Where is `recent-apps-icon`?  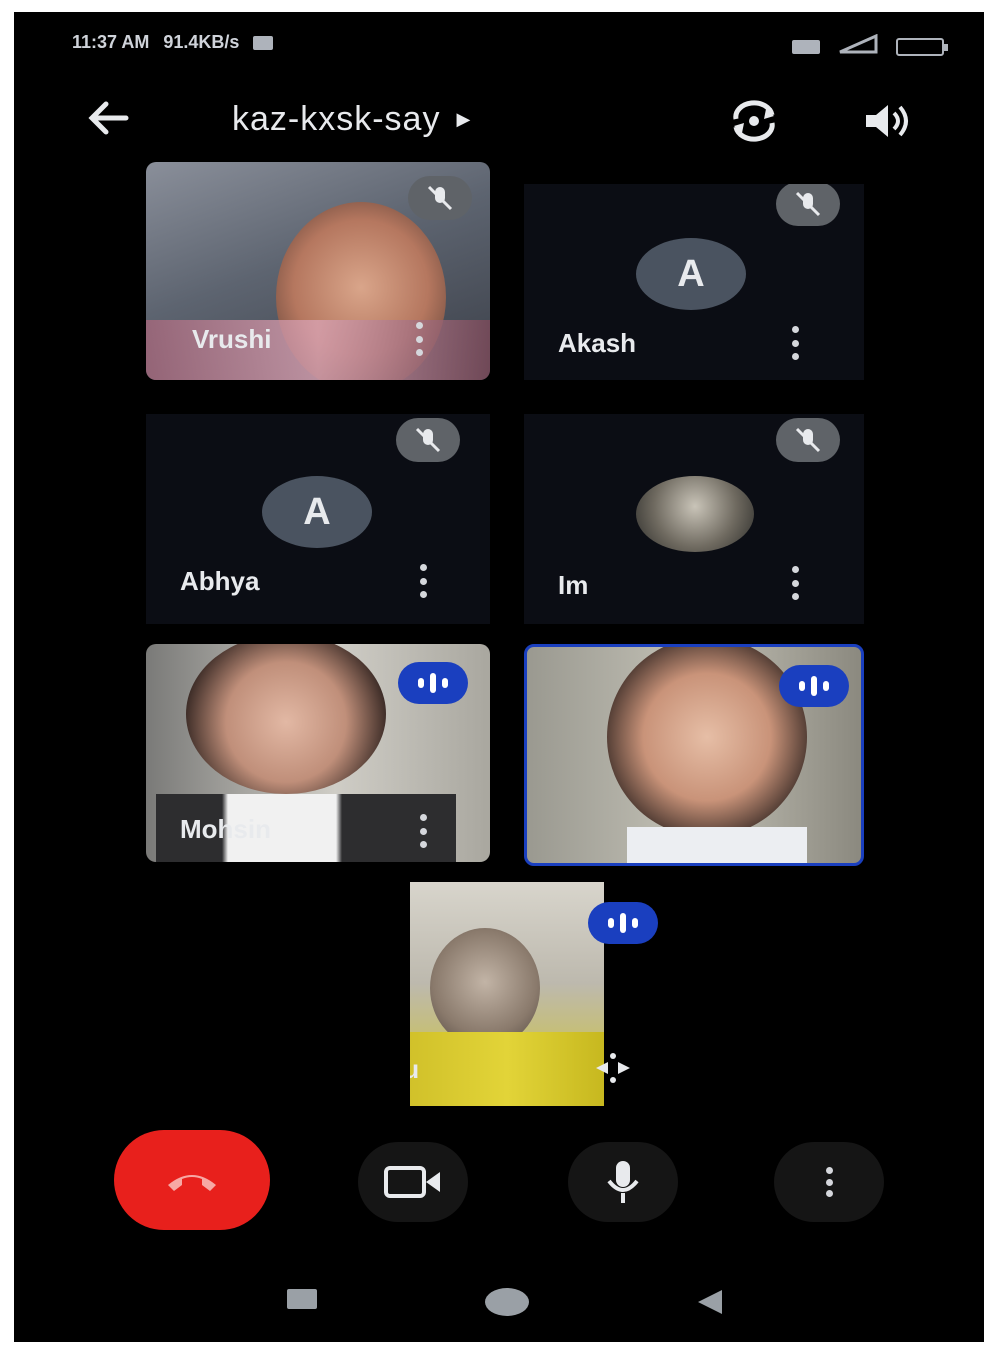
recent-apps-icon is located at coordinates (302, 1299).